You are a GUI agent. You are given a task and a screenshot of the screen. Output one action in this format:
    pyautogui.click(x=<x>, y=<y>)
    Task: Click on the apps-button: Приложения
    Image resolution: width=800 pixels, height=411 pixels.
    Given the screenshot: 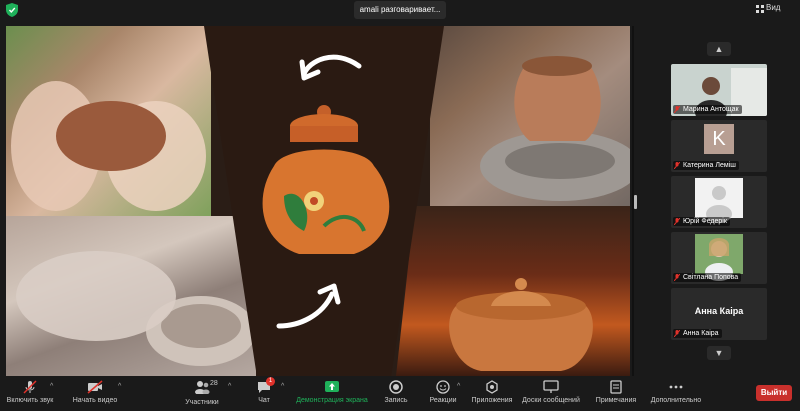 What is the action you would take?
    pyautogui.click(x=492, y=392)
    